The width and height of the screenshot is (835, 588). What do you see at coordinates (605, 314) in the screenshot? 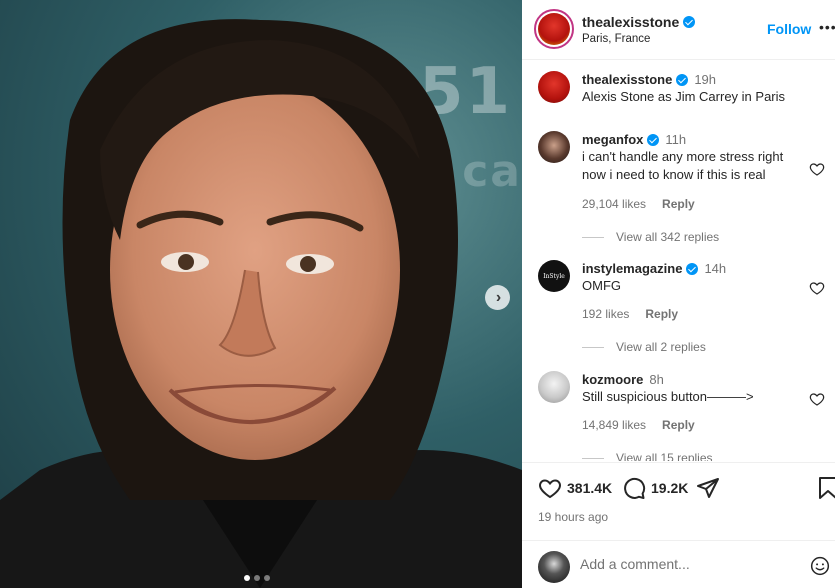
I see `comment-likes: 192 likes` at bounding box center [605, 314].